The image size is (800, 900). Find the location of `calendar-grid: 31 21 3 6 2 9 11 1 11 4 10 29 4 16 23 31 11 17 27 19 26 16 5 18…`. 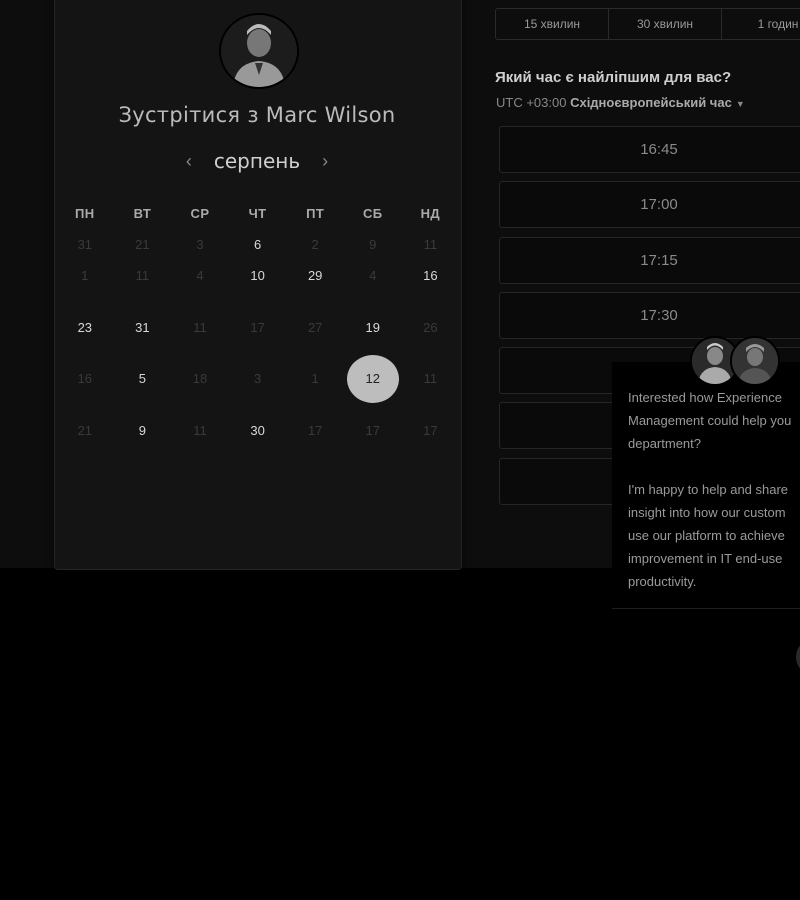

calendar-grid: 31 21 3 6 2 9 11 1 11 4 10 29 4 16 23 31 11 17 27 19 26 16 5 18… is located at coordinates (258, 338).